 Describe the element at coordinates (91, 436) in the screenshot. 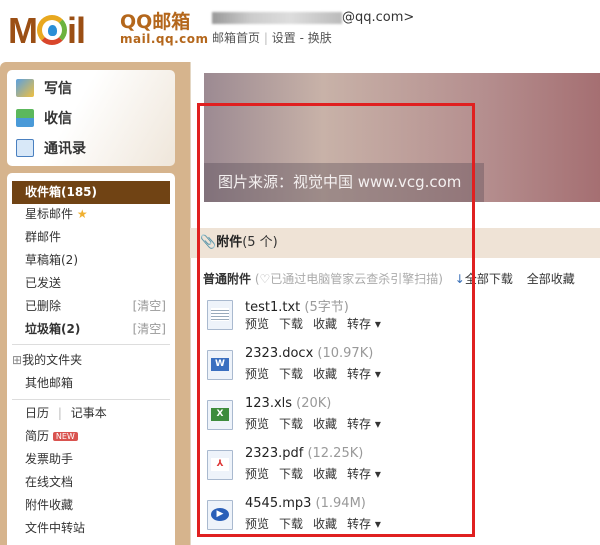

I see `resume-link: 简历 NEW` at that location.